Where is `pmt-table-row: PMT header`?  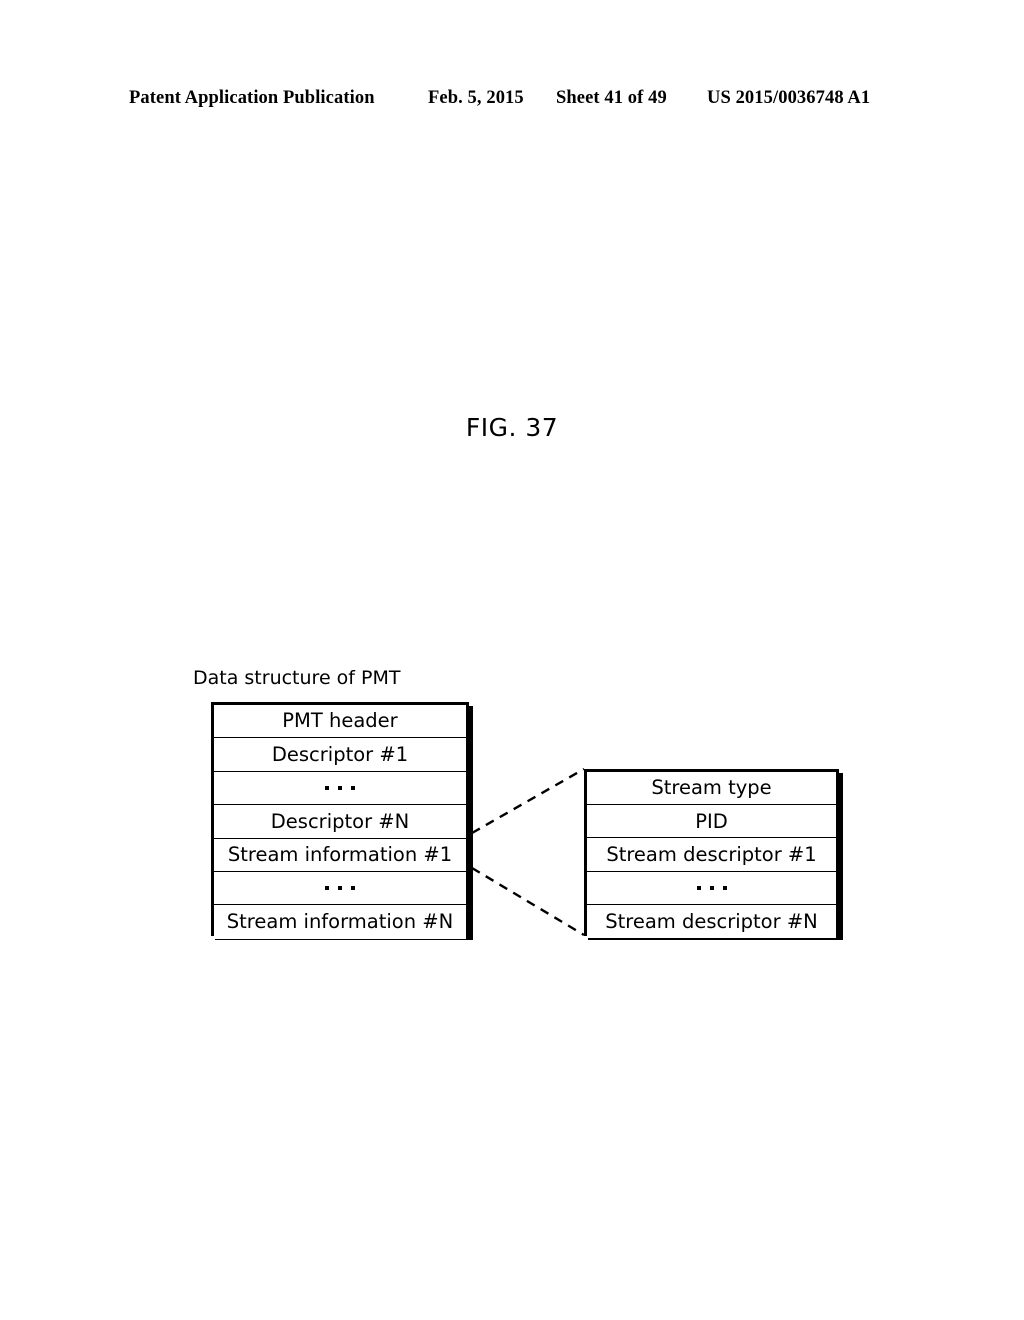
pmt-table-row: PMT header is located at coordinates (340, 722).